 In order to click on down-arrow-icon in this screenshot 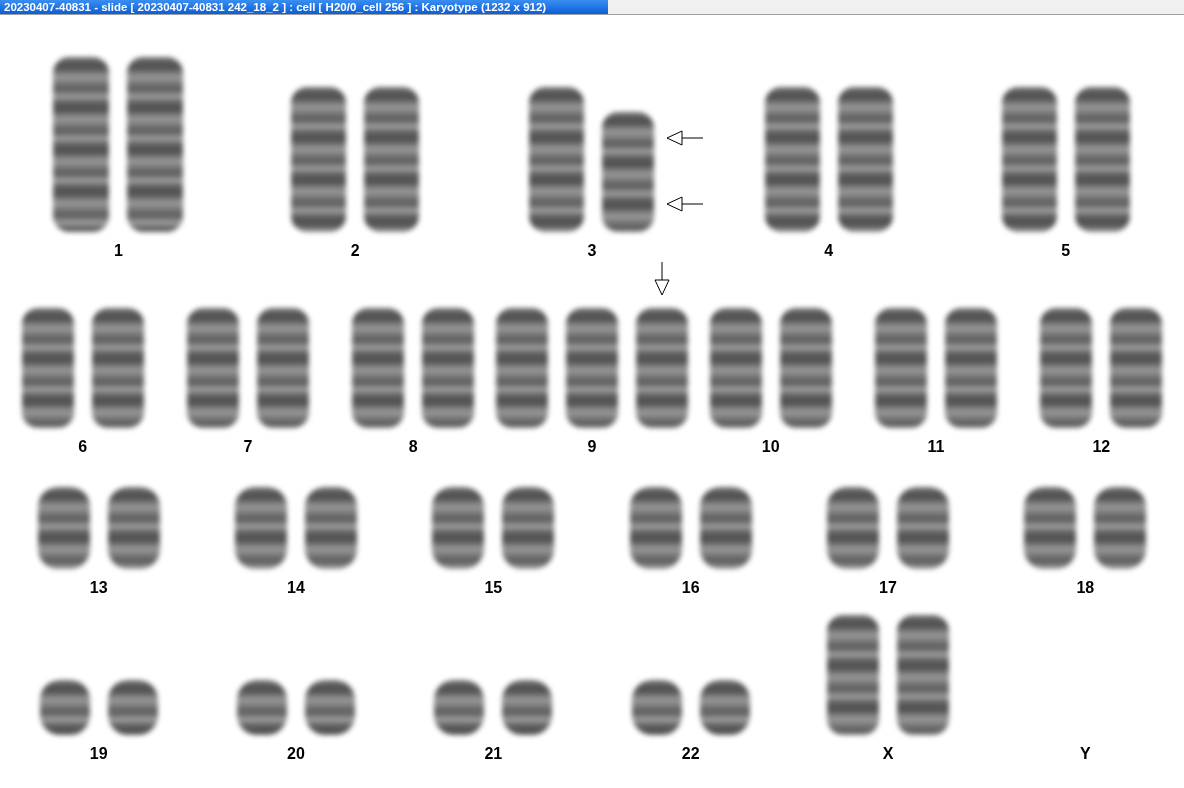, I will do `click(662, 279)`.